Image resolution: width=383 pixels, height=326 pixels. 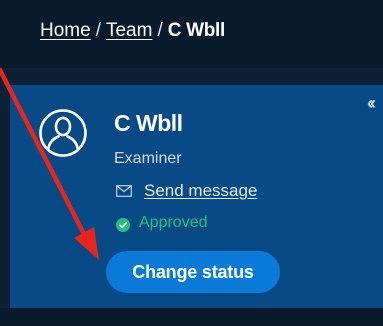 What do you see at coordinates (65, 30) in the screenshot?
I see `breadcrumb-home-link: Home` at bounding box center [65, 30].